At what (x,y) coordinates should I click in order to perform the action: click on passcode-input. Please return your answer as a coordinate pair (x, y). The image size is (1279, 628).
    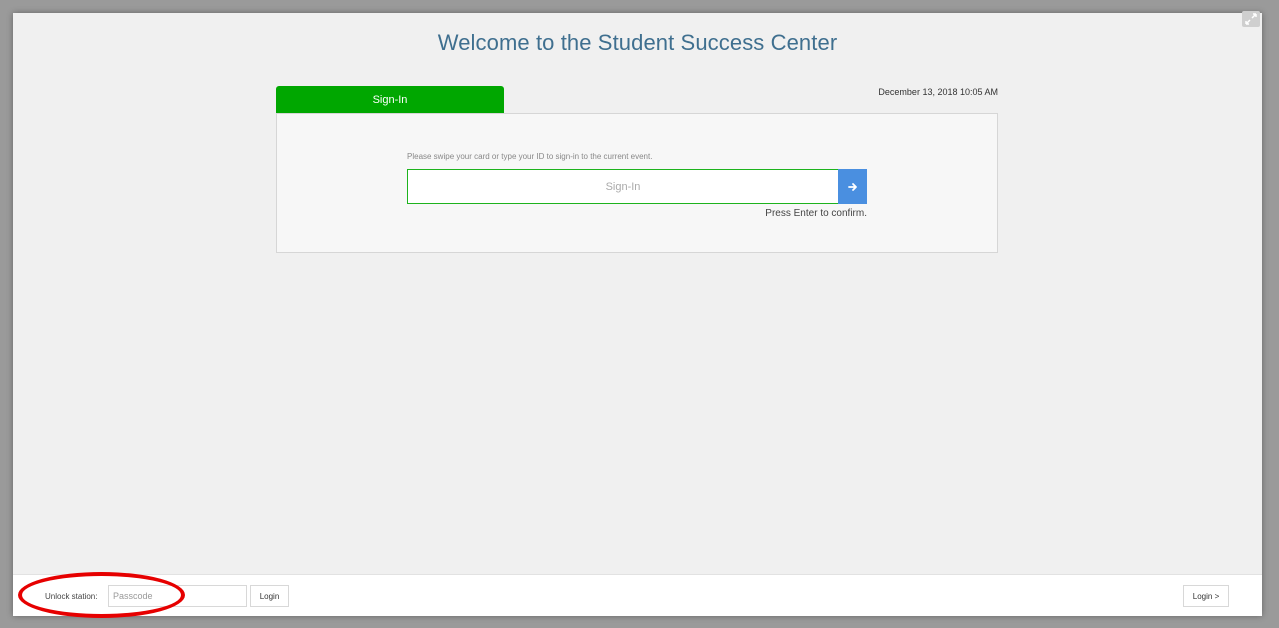
    Looking at the image, I should click on (177, 596).